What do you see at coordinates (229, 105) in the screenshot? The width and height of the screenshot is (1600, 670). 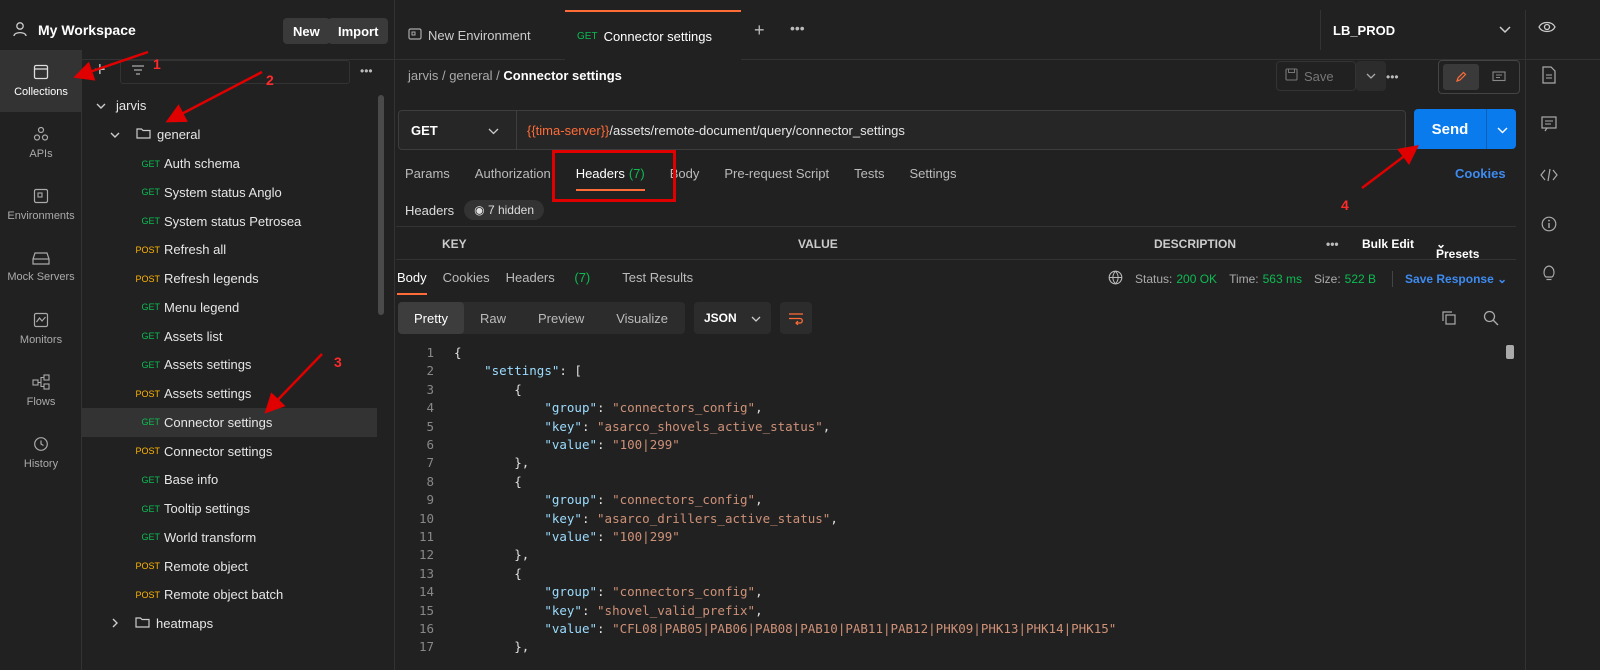 I see `tree-collection-jarvis: jarvis` at bounding box center [229, 105].